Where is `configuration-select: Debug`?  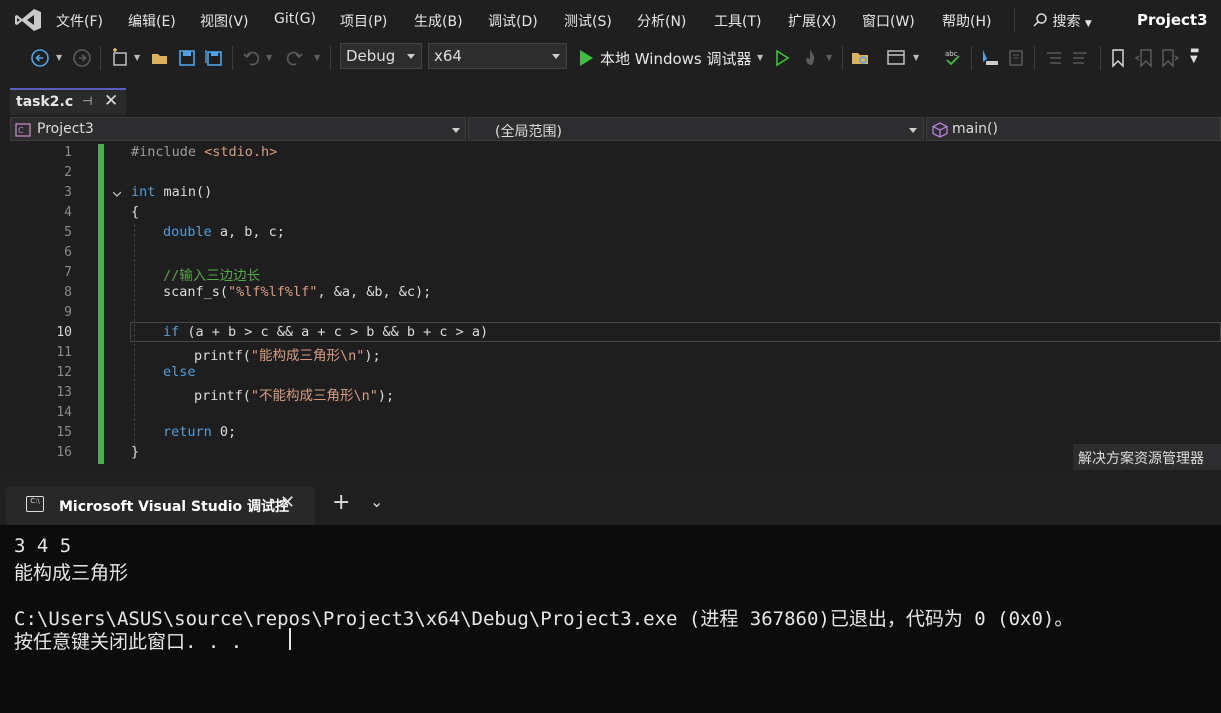
configuration-select: Debug is located at coordinates (381, 56).